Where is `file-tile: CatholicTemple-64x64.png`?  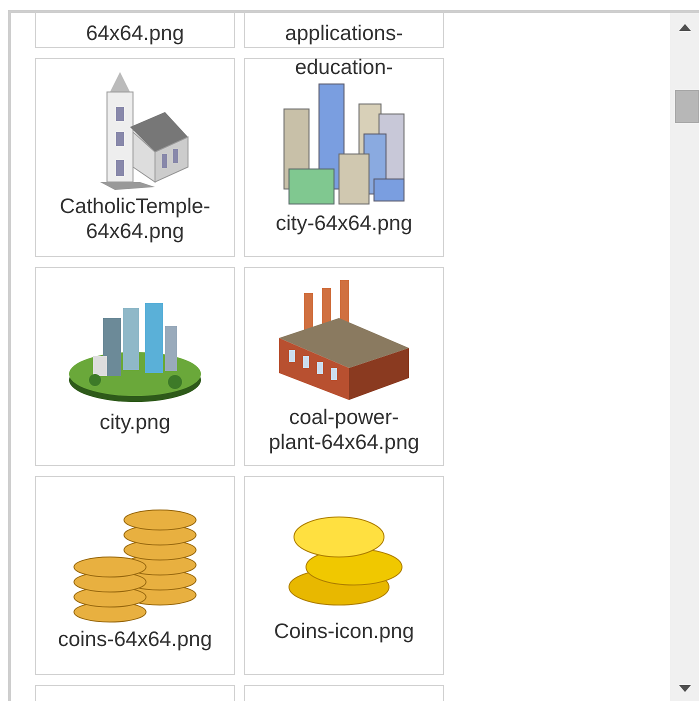 file-tile: CatholicTemple-64x64.png is located at coordinates (135, 157).